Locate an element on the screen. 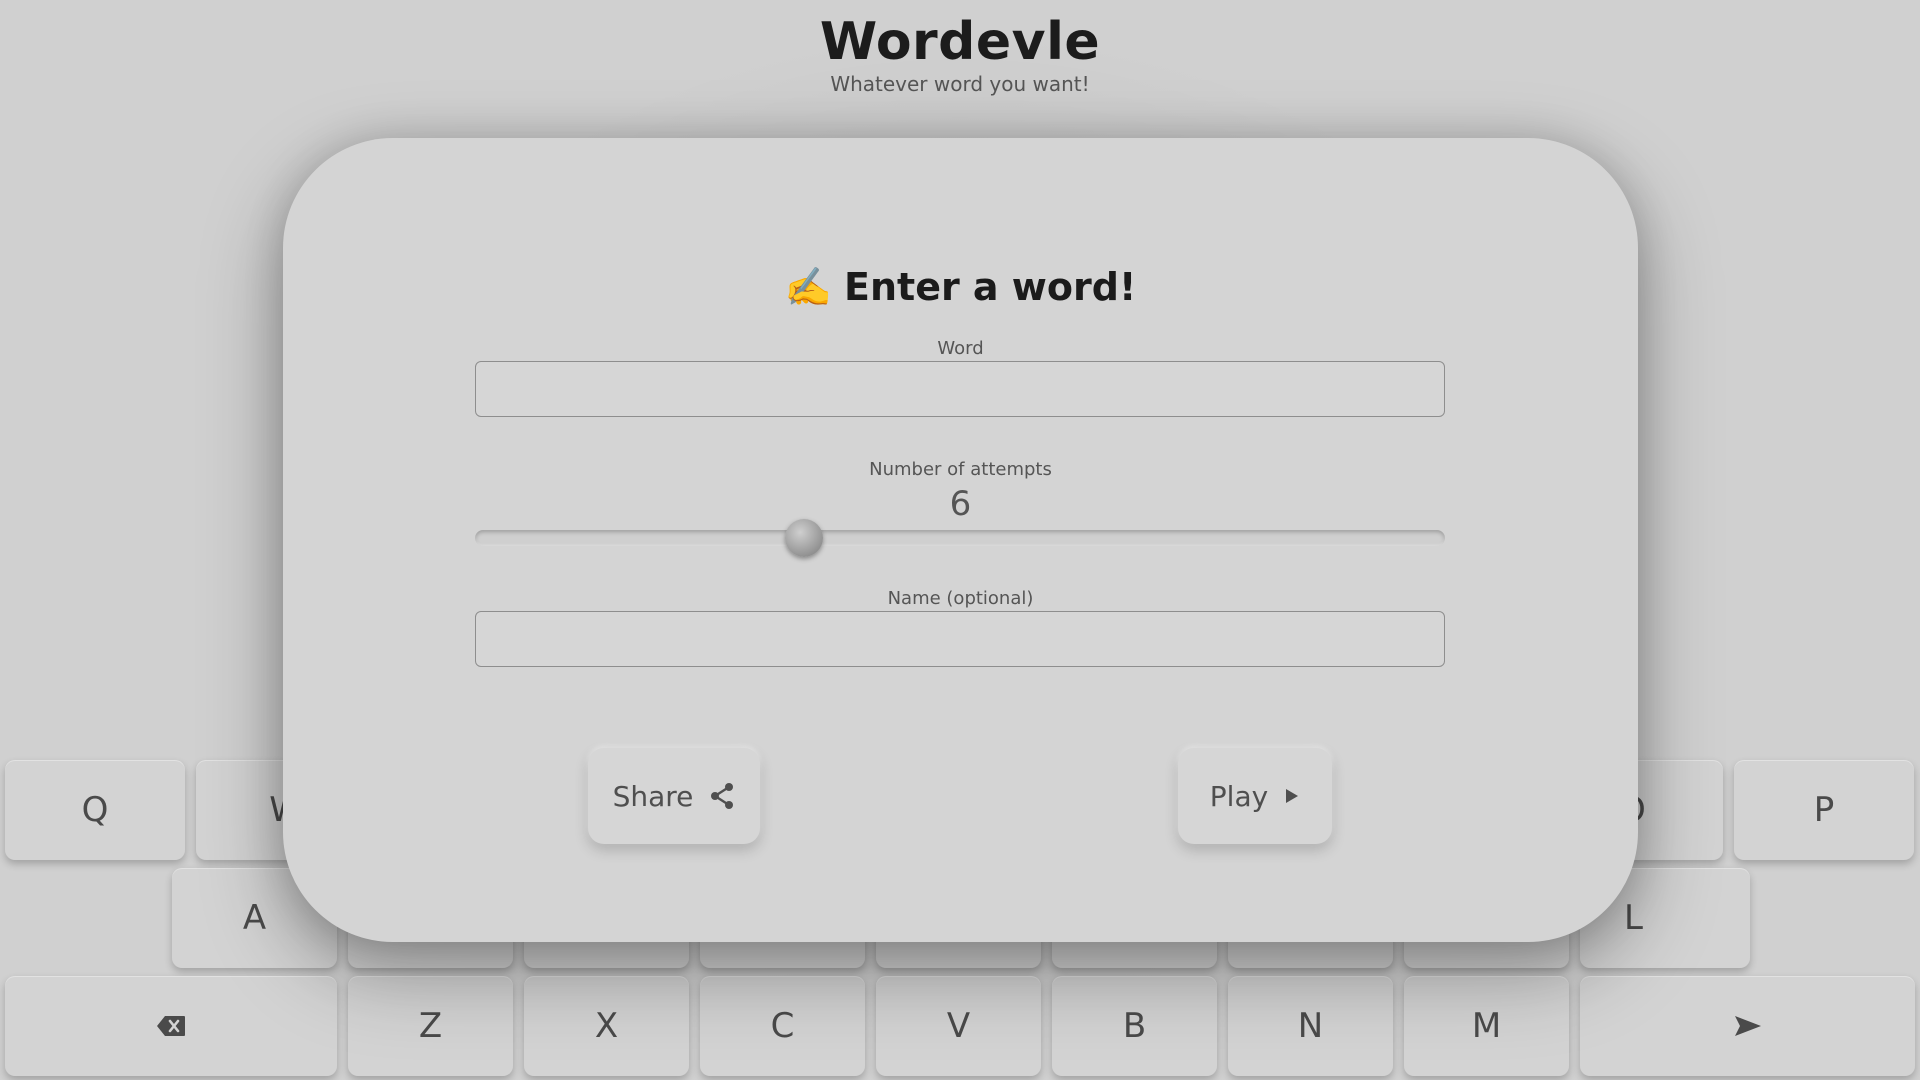 Image resolution: width=1920 pixels, height=1080 pixels. attempts-label: Number of attempts is located at coordinates (960, 469).